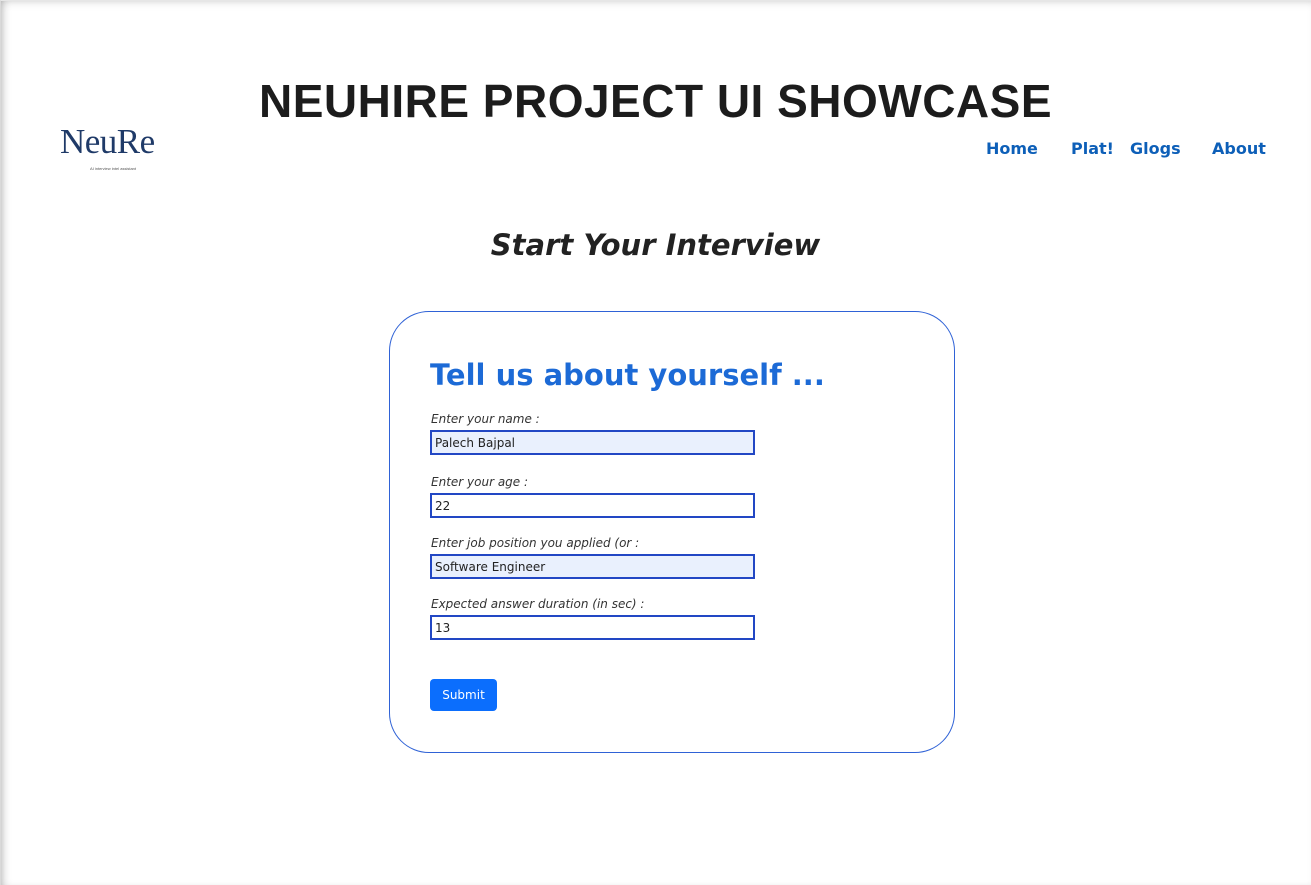  Describe the element at coordinates (485, 419) in the screenshot. I see `name-field-label: Enter your name :` at that location.